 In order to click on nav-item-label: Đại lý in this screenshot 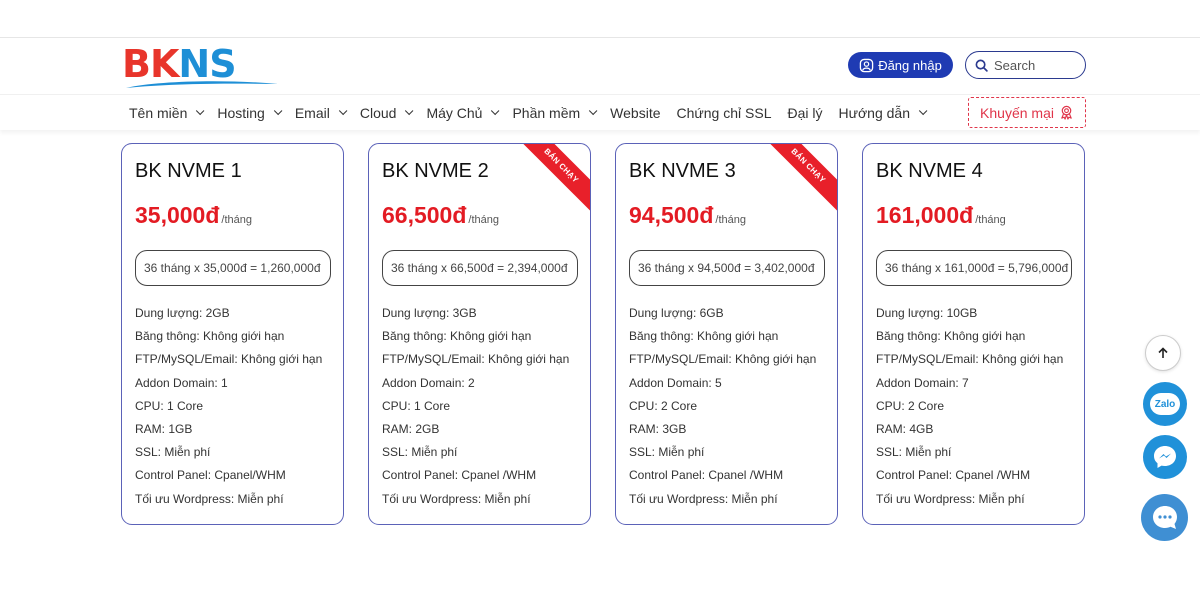, I will do `click(805, 113)`.